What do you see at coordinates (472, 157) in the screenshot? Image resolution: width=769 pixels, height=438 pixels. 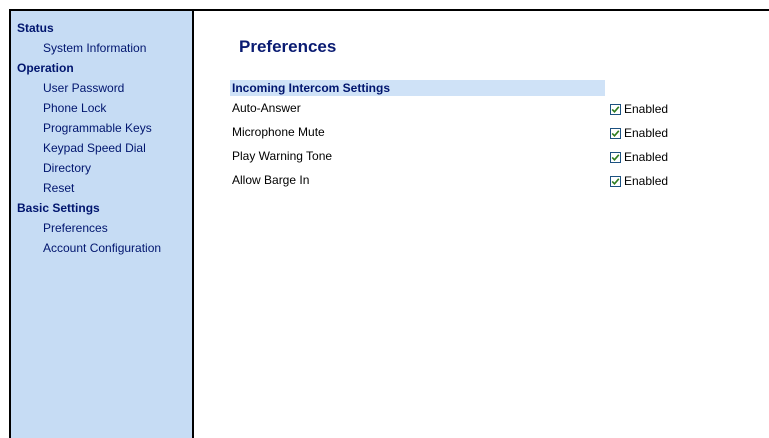 I see `setting-row-play-warning-tone: Play Warning Tone Enabled` at bounding box center [472, 157].